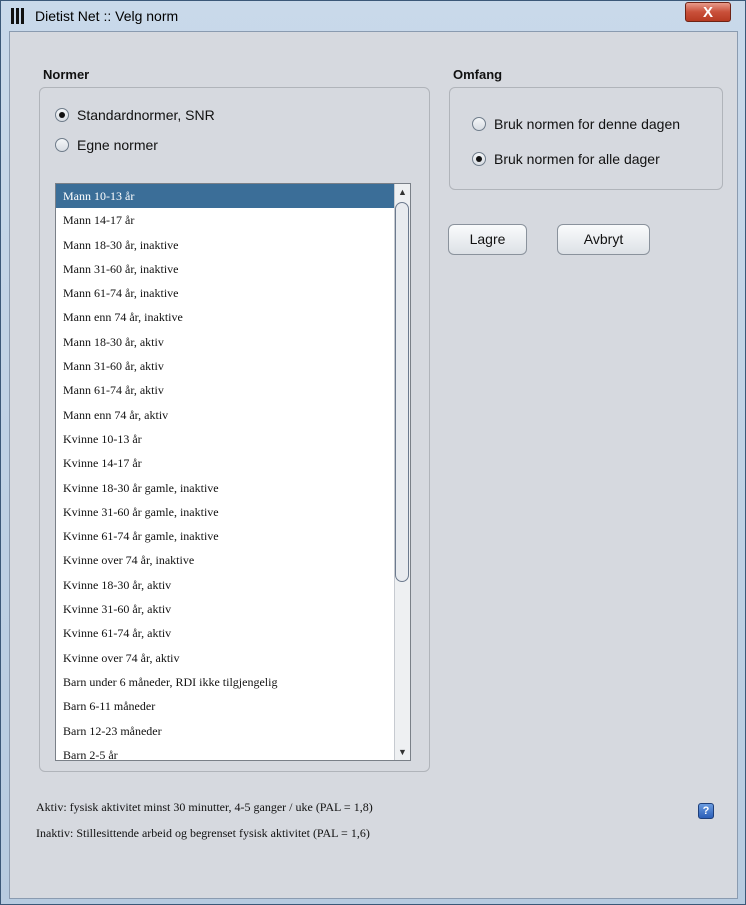 The width and height of the screenshot is (746, 905). I want to click on list-item: Kvinne 61-74 år gamle, inaktive, so click(233, 536).